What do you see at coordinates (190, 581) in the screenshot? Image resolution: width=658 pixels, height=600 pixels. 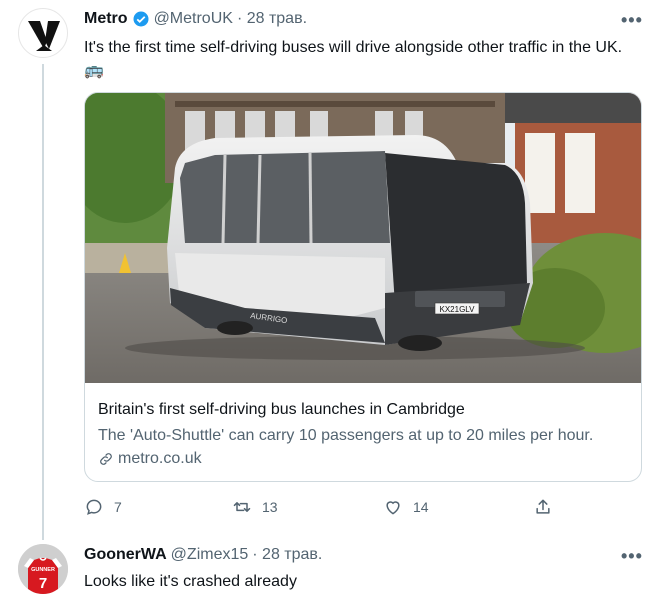 I see `reply-text: Looks like it's crashed already` at bounding box center [190, 581].